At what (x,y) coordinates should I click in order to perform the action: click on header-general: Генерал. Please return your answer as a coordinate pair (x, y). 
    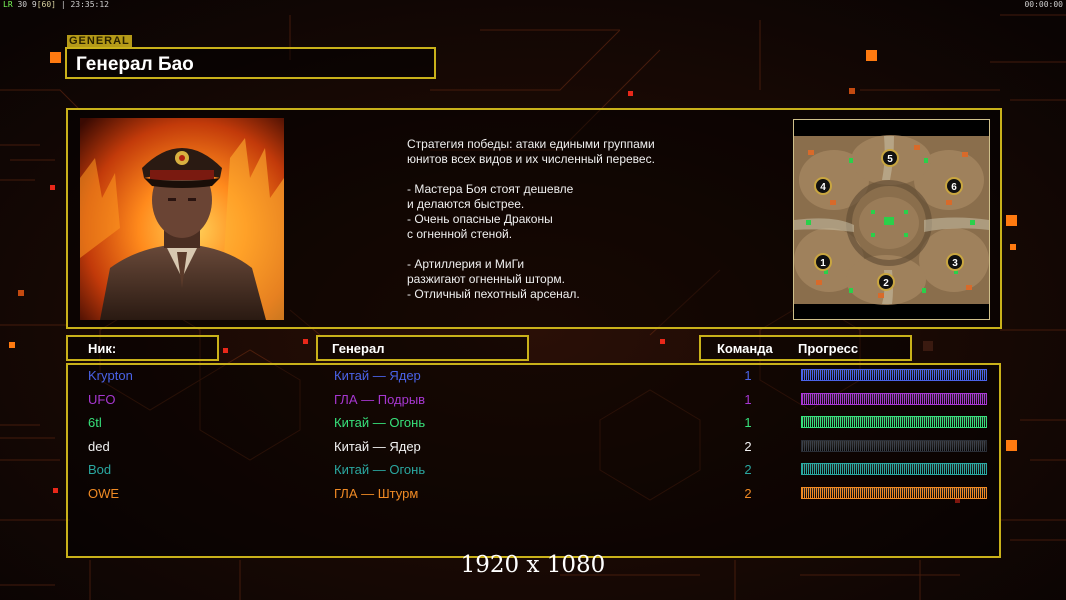
    Looking at the image, I should click on (422, 348).